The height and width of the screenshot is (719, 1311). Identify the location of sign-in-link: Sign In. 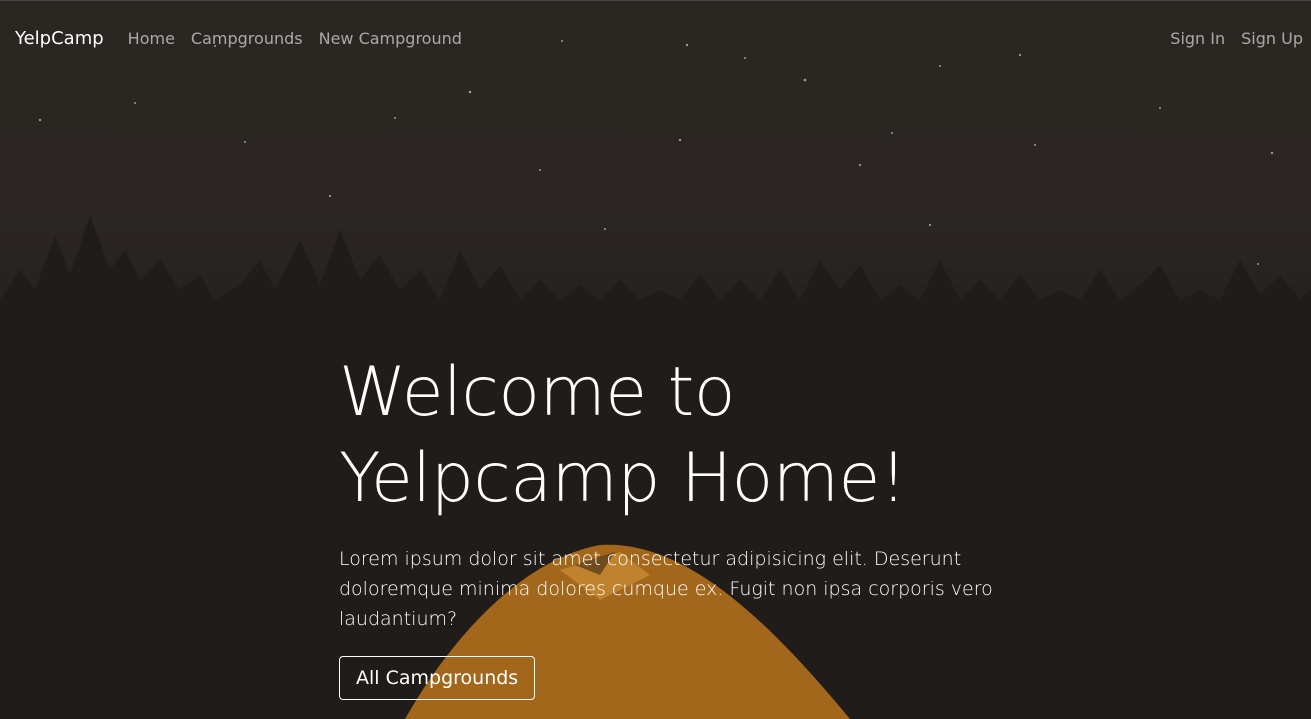
(1197, 38).